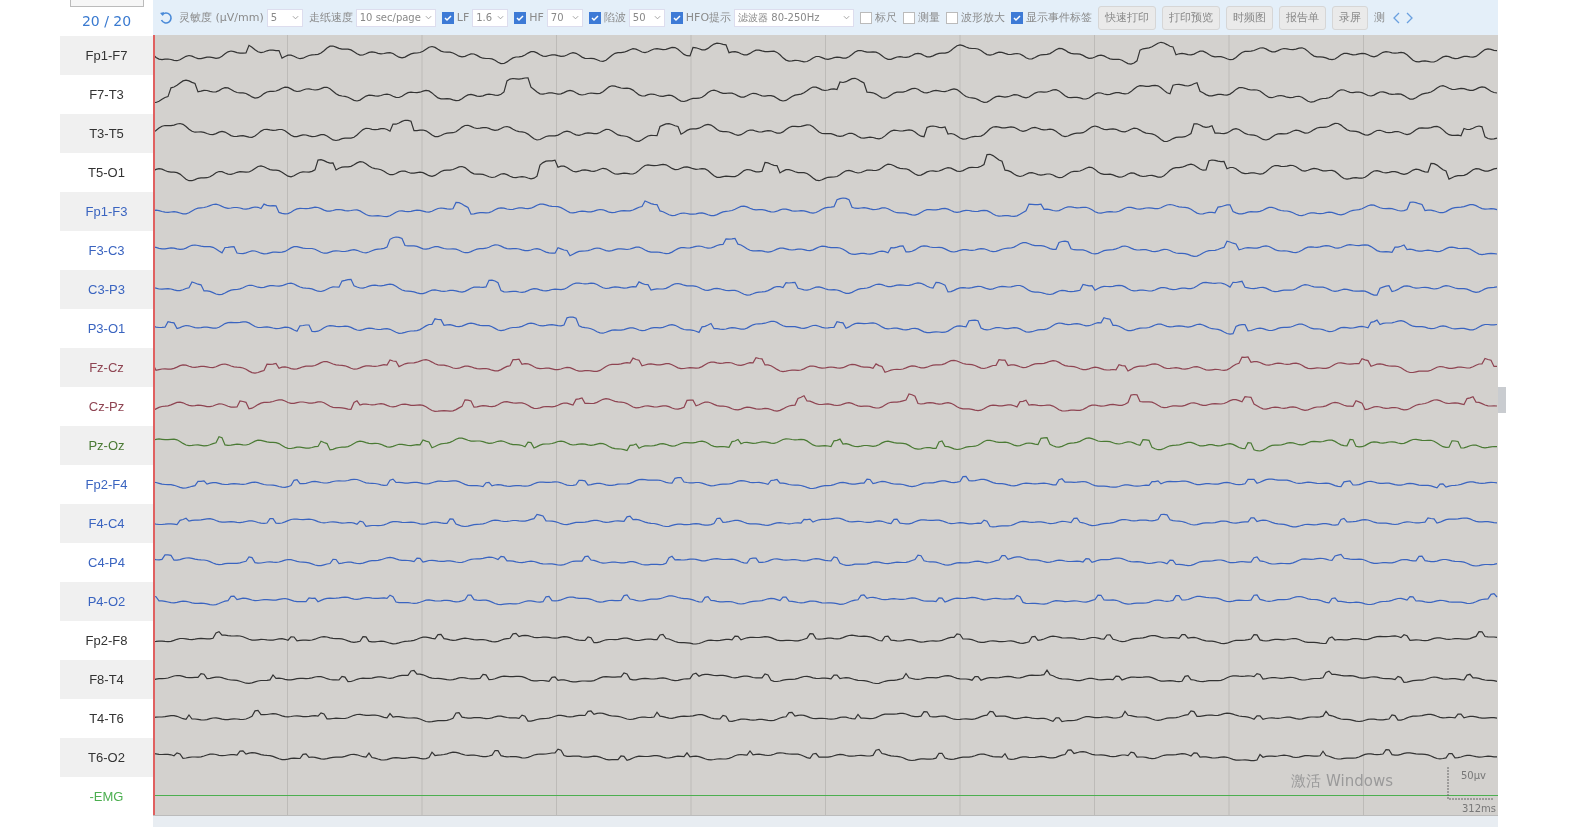 This screenshot has width=1575, height=827. I want to click on dropdown-value: 10 sec/page, so click(390, 18).